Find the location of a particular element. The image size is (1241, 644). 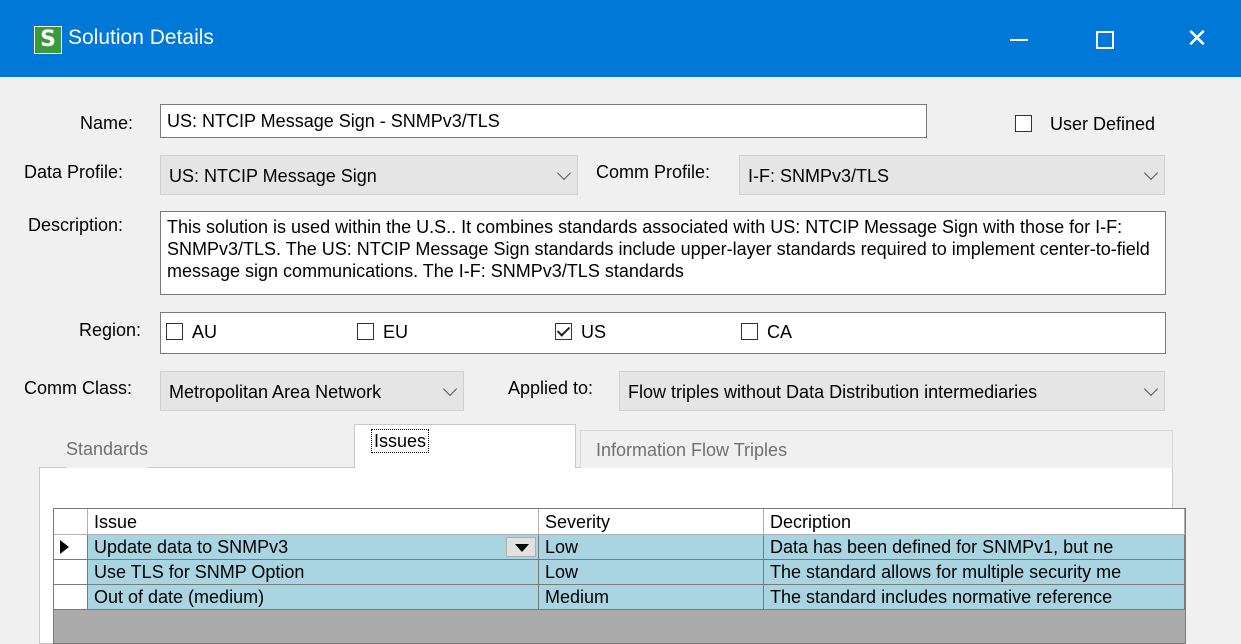

region-eu-checkbox is located at coordinates (365, 331).